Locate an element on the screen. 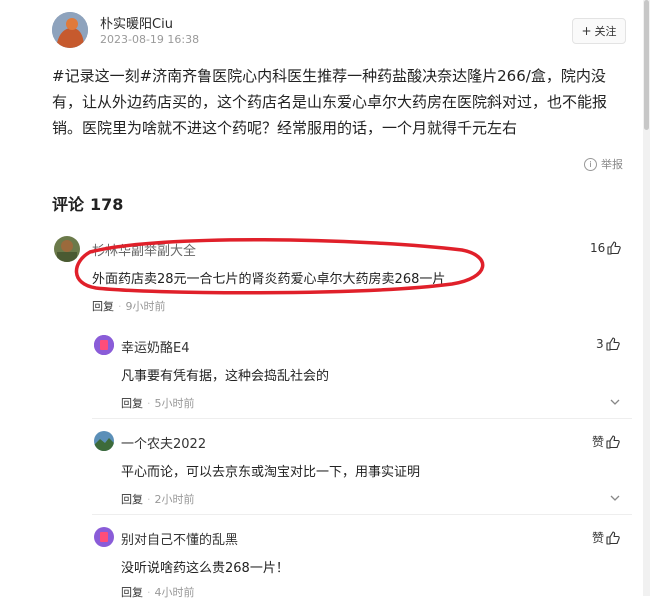 The width and height of the screenshot is (650, 600). author-avatar is located at coordinates (70, 30).